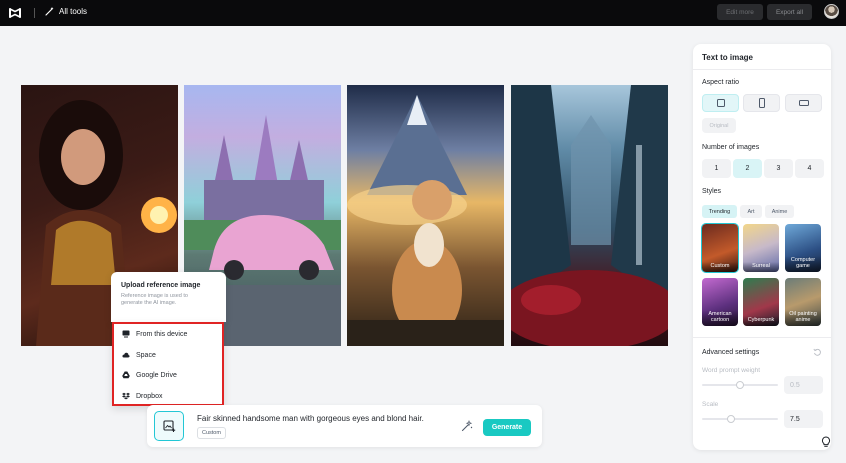 This screenshot has height=463, width=846. What do you see at coordinates (740, 419) in the screenshot?
I see `scale-slider` at bounding box center [740, 419].